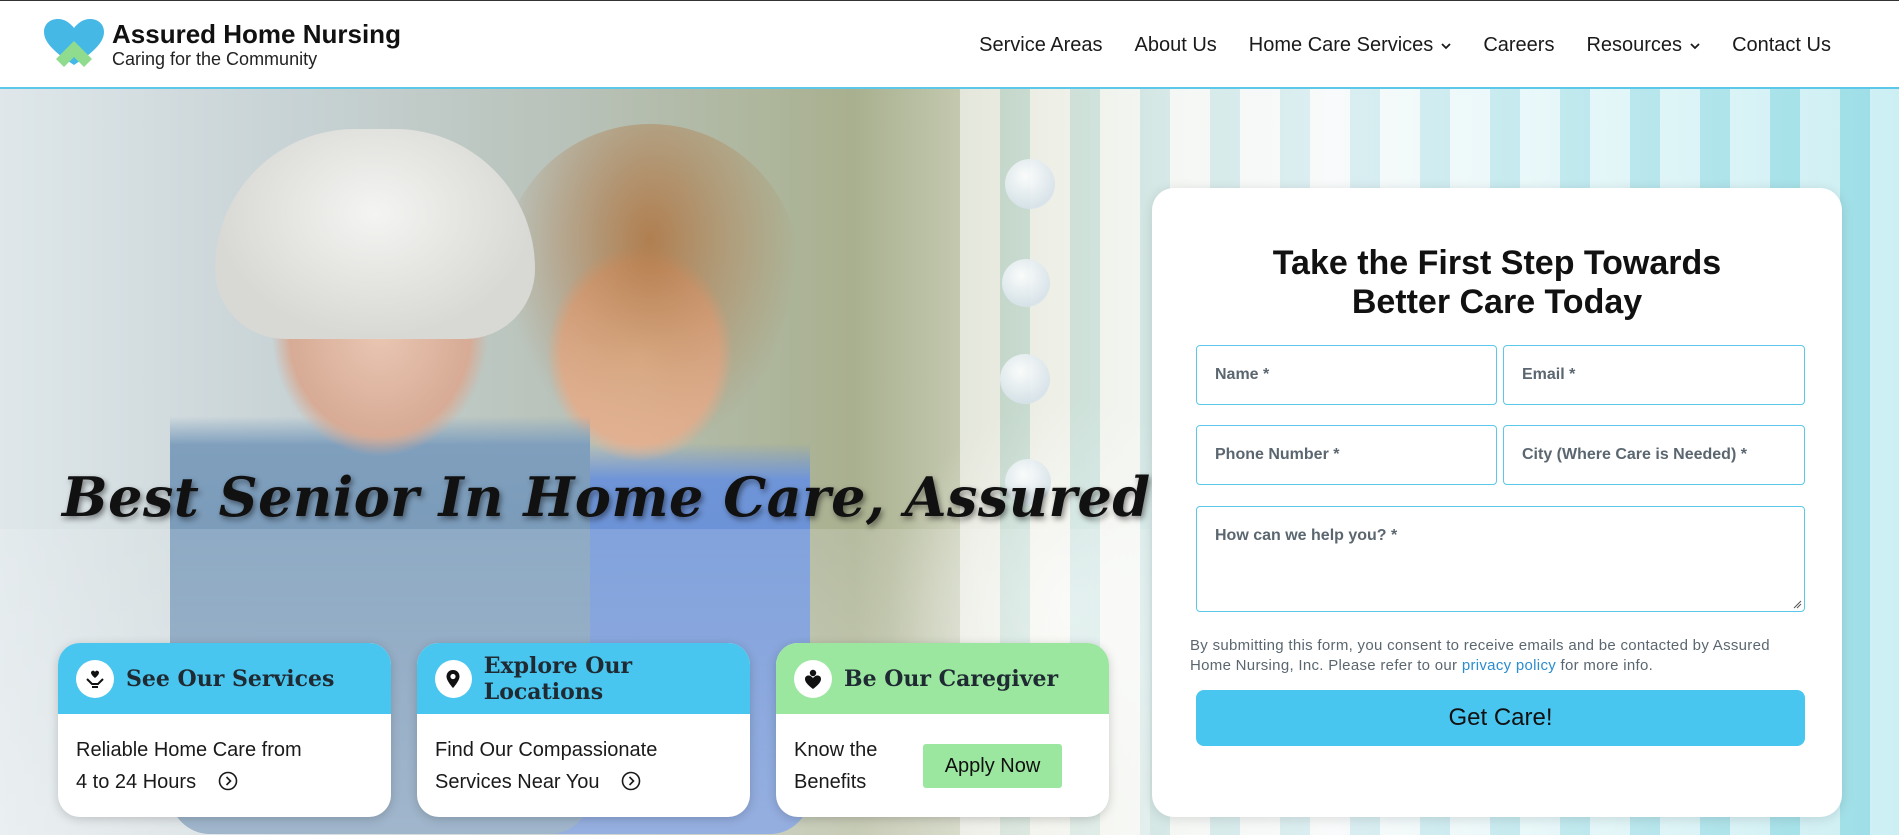  I want to click on nav-item-label: Home Care Services, so click(1341, 45).